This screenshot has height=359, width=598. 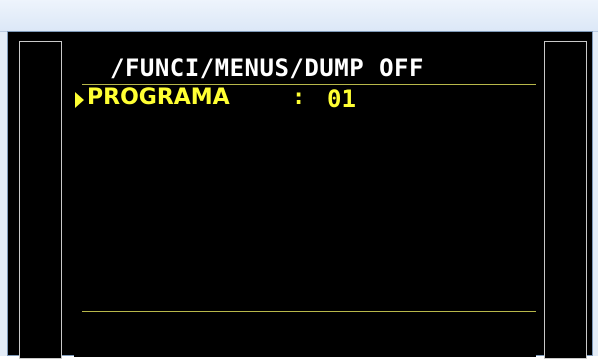 I want to click on menu-row-programa: PROGRAMA : 01, so click(x=301, y=100).